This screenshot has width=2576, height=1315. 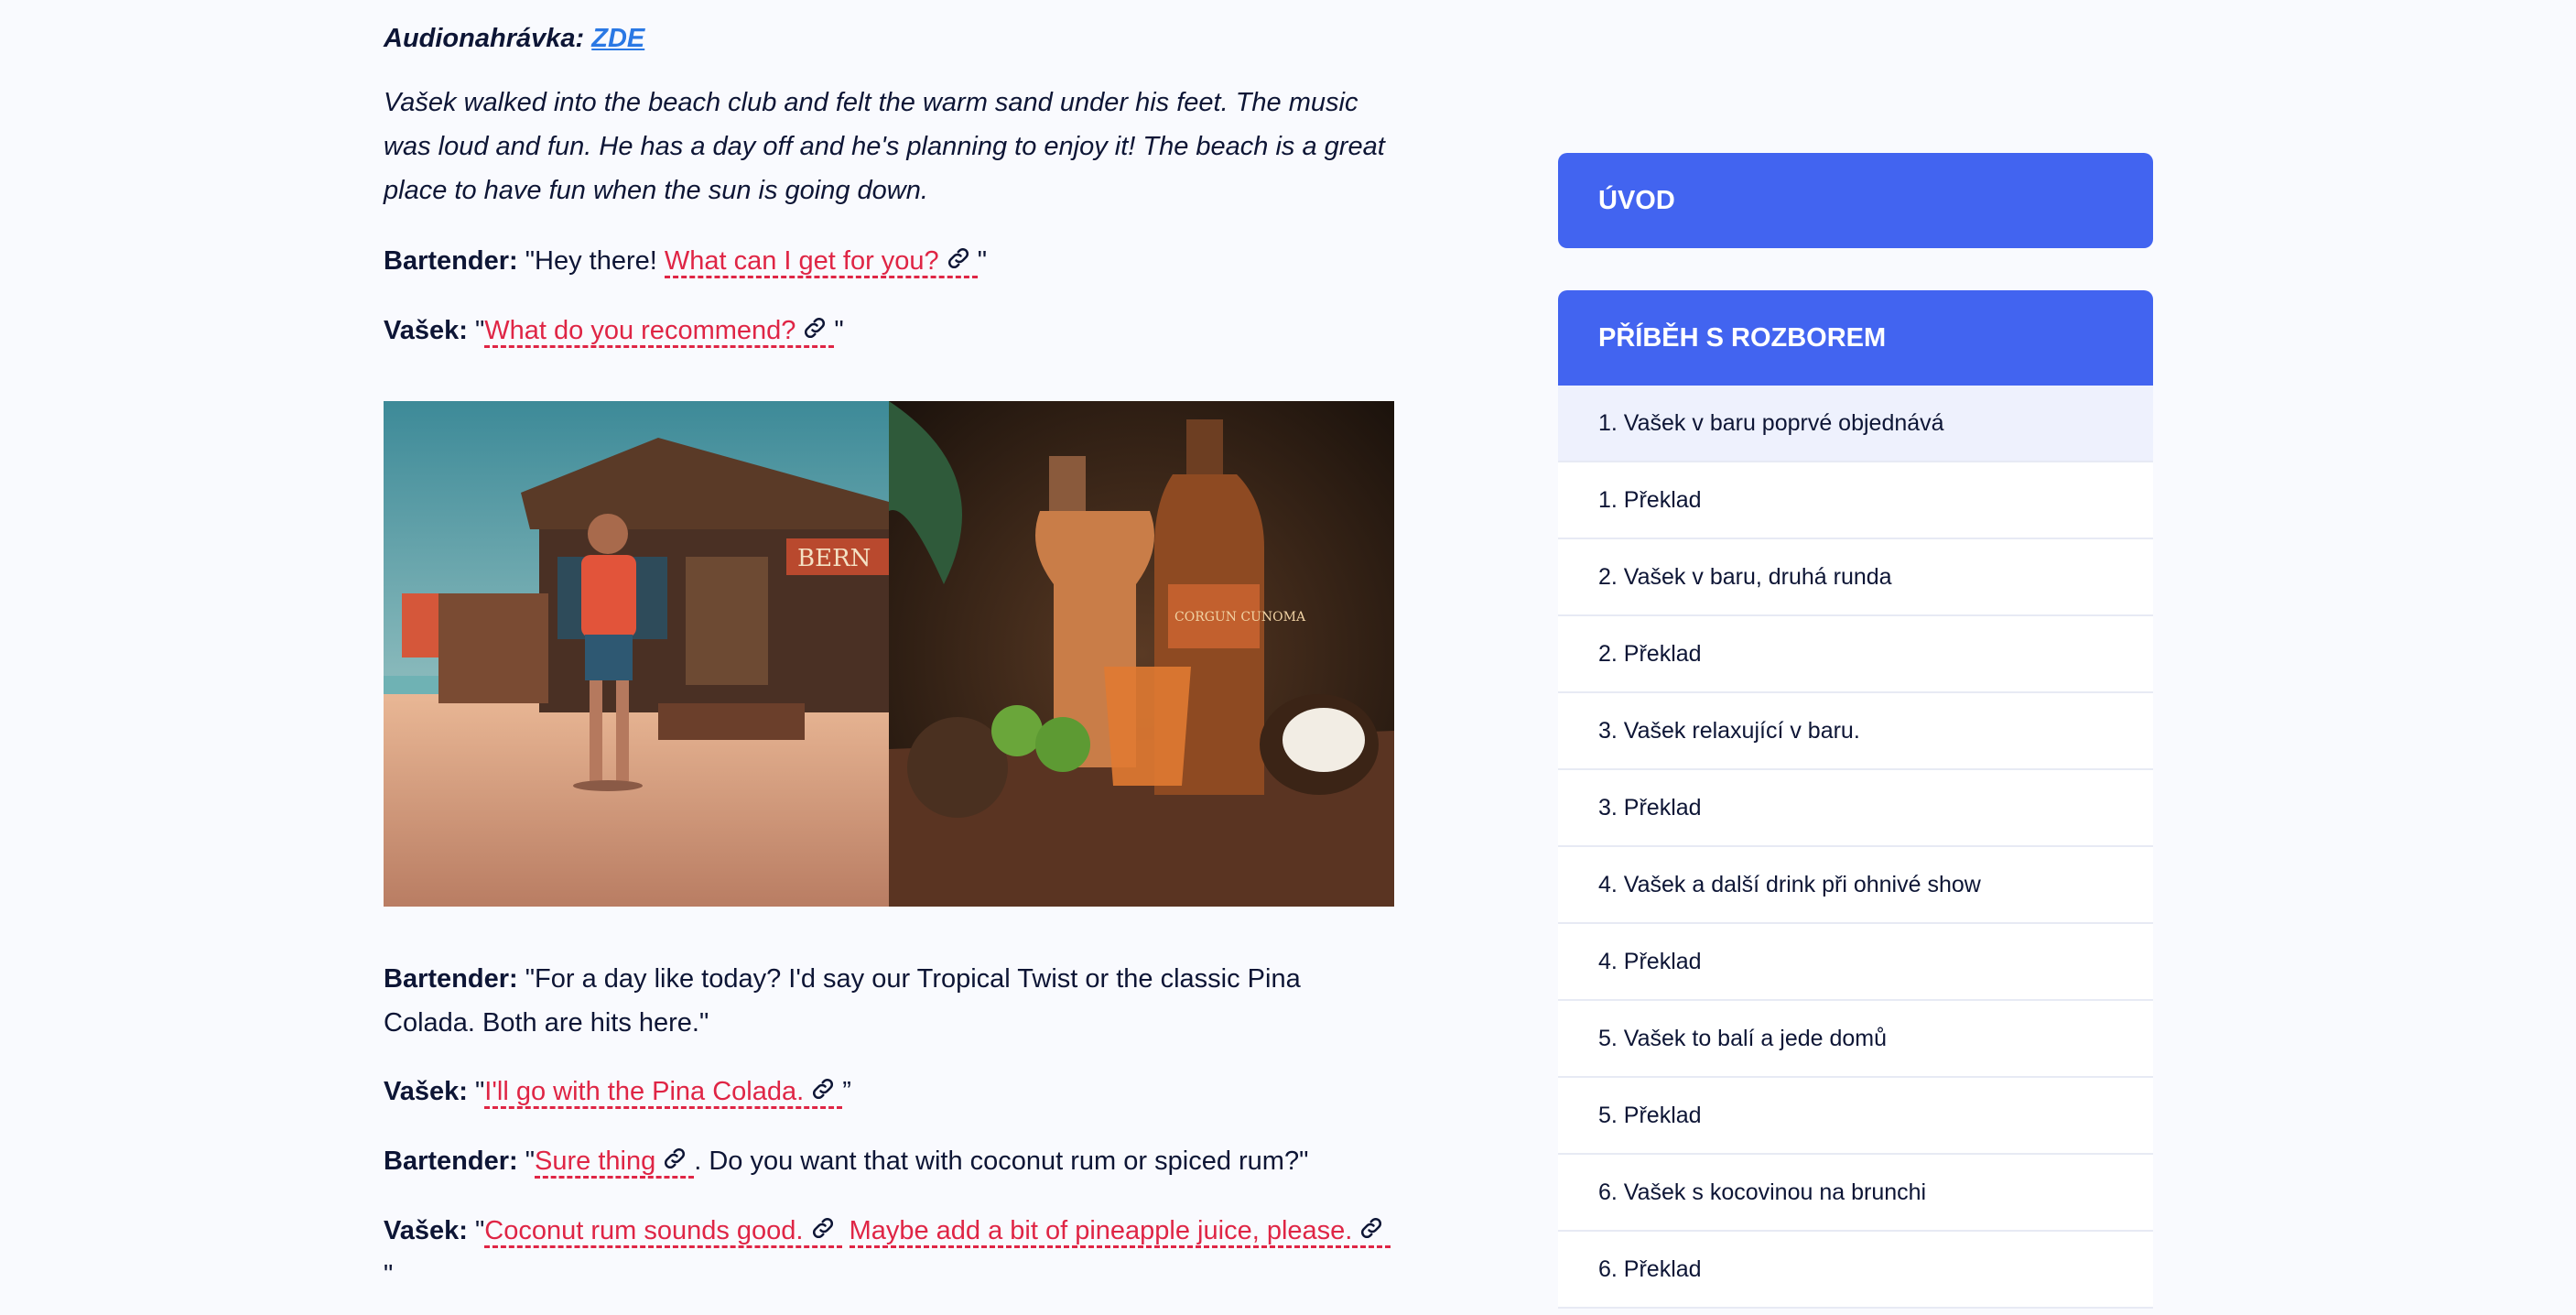 What do you see at coordinates (802, 261) in the screenshot?
I see `phrase-text: What can I get for you?` at bounding box center [802, 261].